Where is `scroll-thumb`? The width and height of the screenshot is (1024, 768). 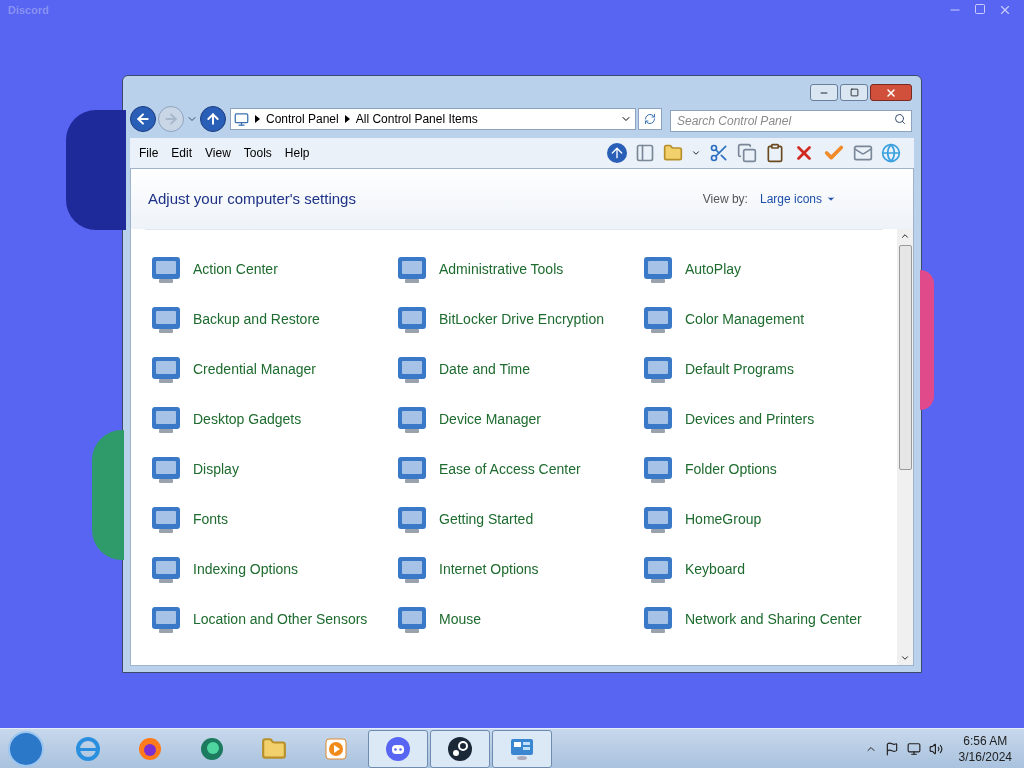
scroll-thumb is located at coordinates (905, 357).